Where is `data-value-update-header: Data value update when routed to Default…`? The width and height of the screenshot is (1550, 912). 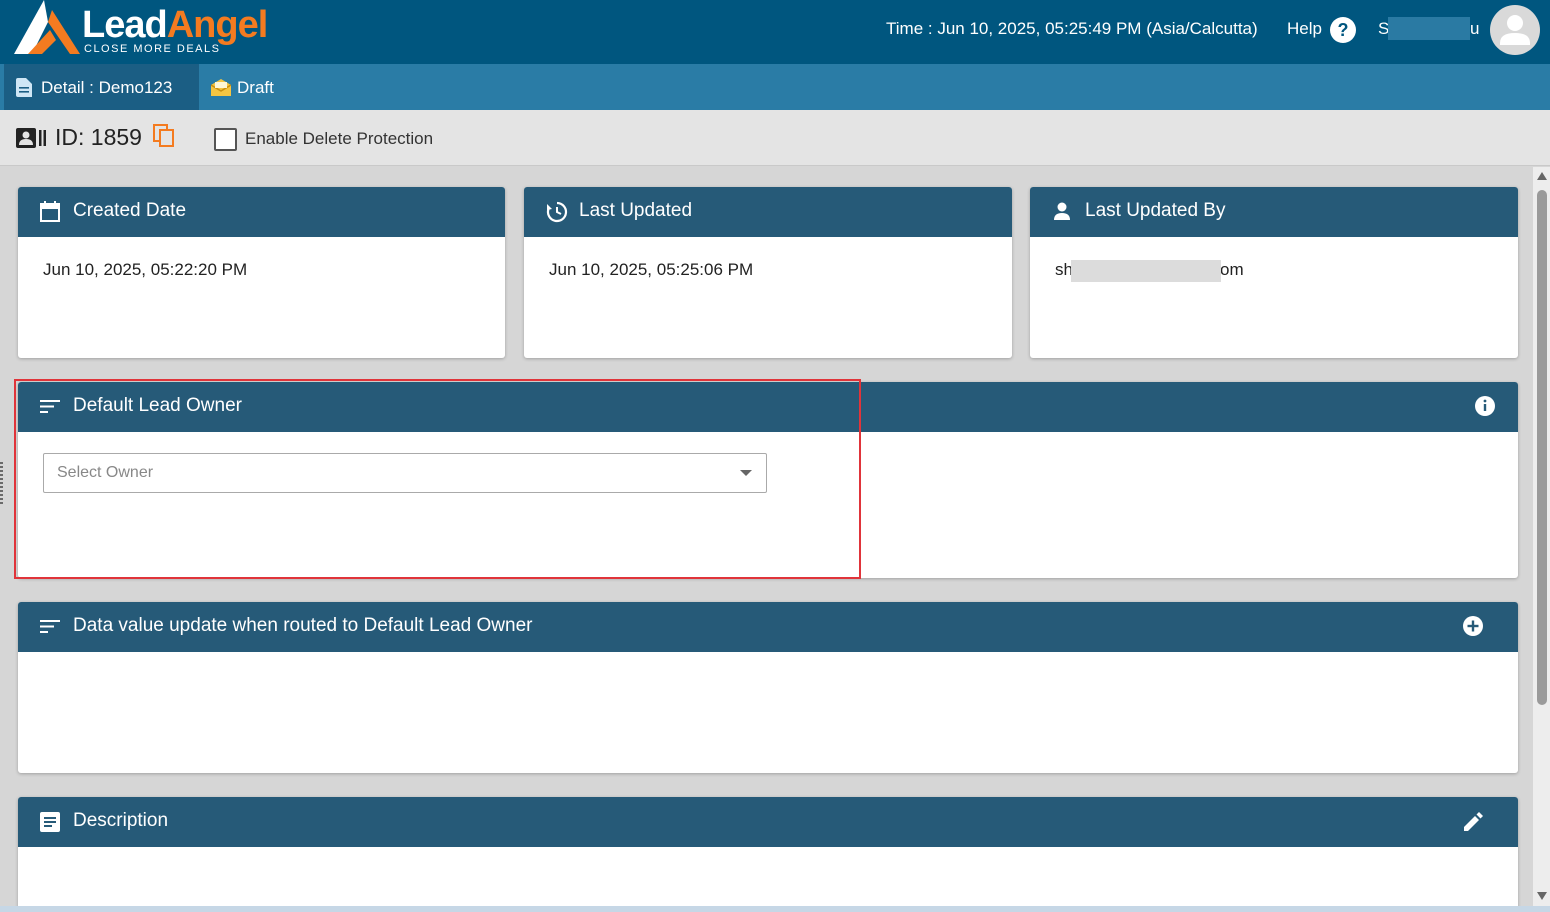
data-value-update-header: Data value update when routed to Default… is located at coordinates (768, 627).